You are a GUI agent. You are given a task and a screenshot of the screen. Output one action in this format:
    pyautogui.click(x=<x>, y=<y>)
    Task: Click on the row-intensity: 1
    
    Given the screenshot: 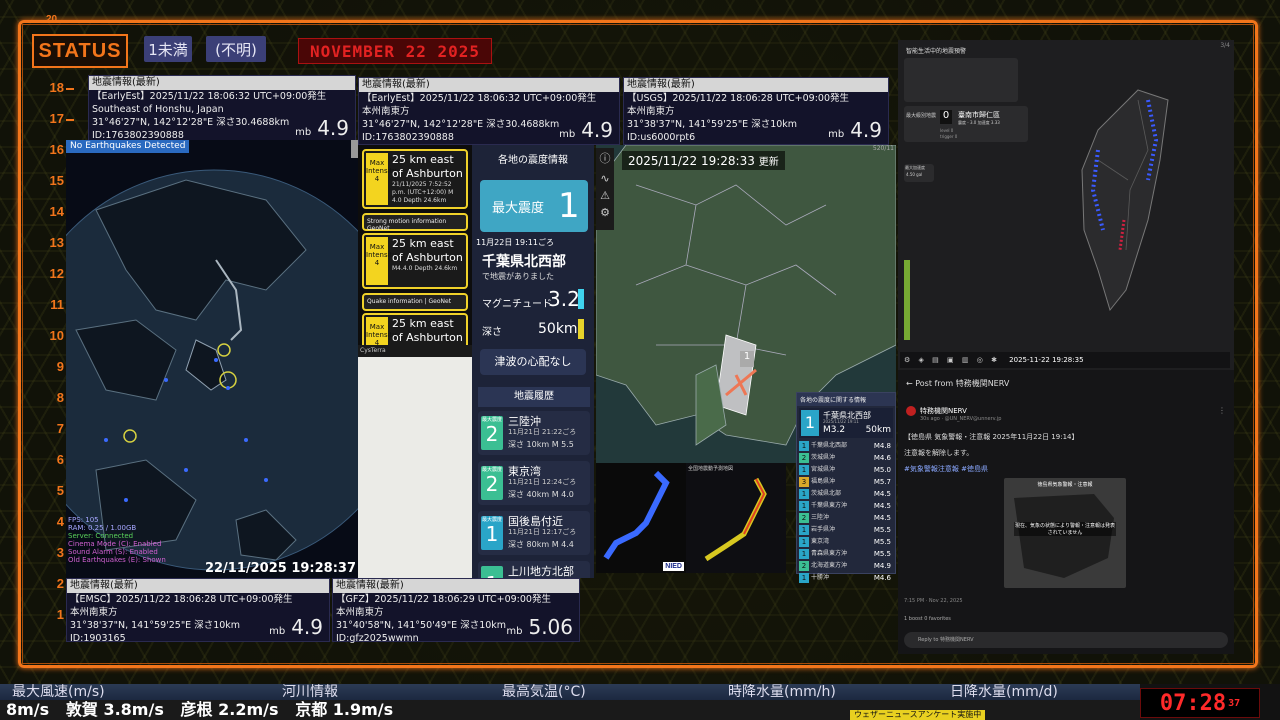 What is the action you would take?
    pyautogui.click(x=804, y=578)
    